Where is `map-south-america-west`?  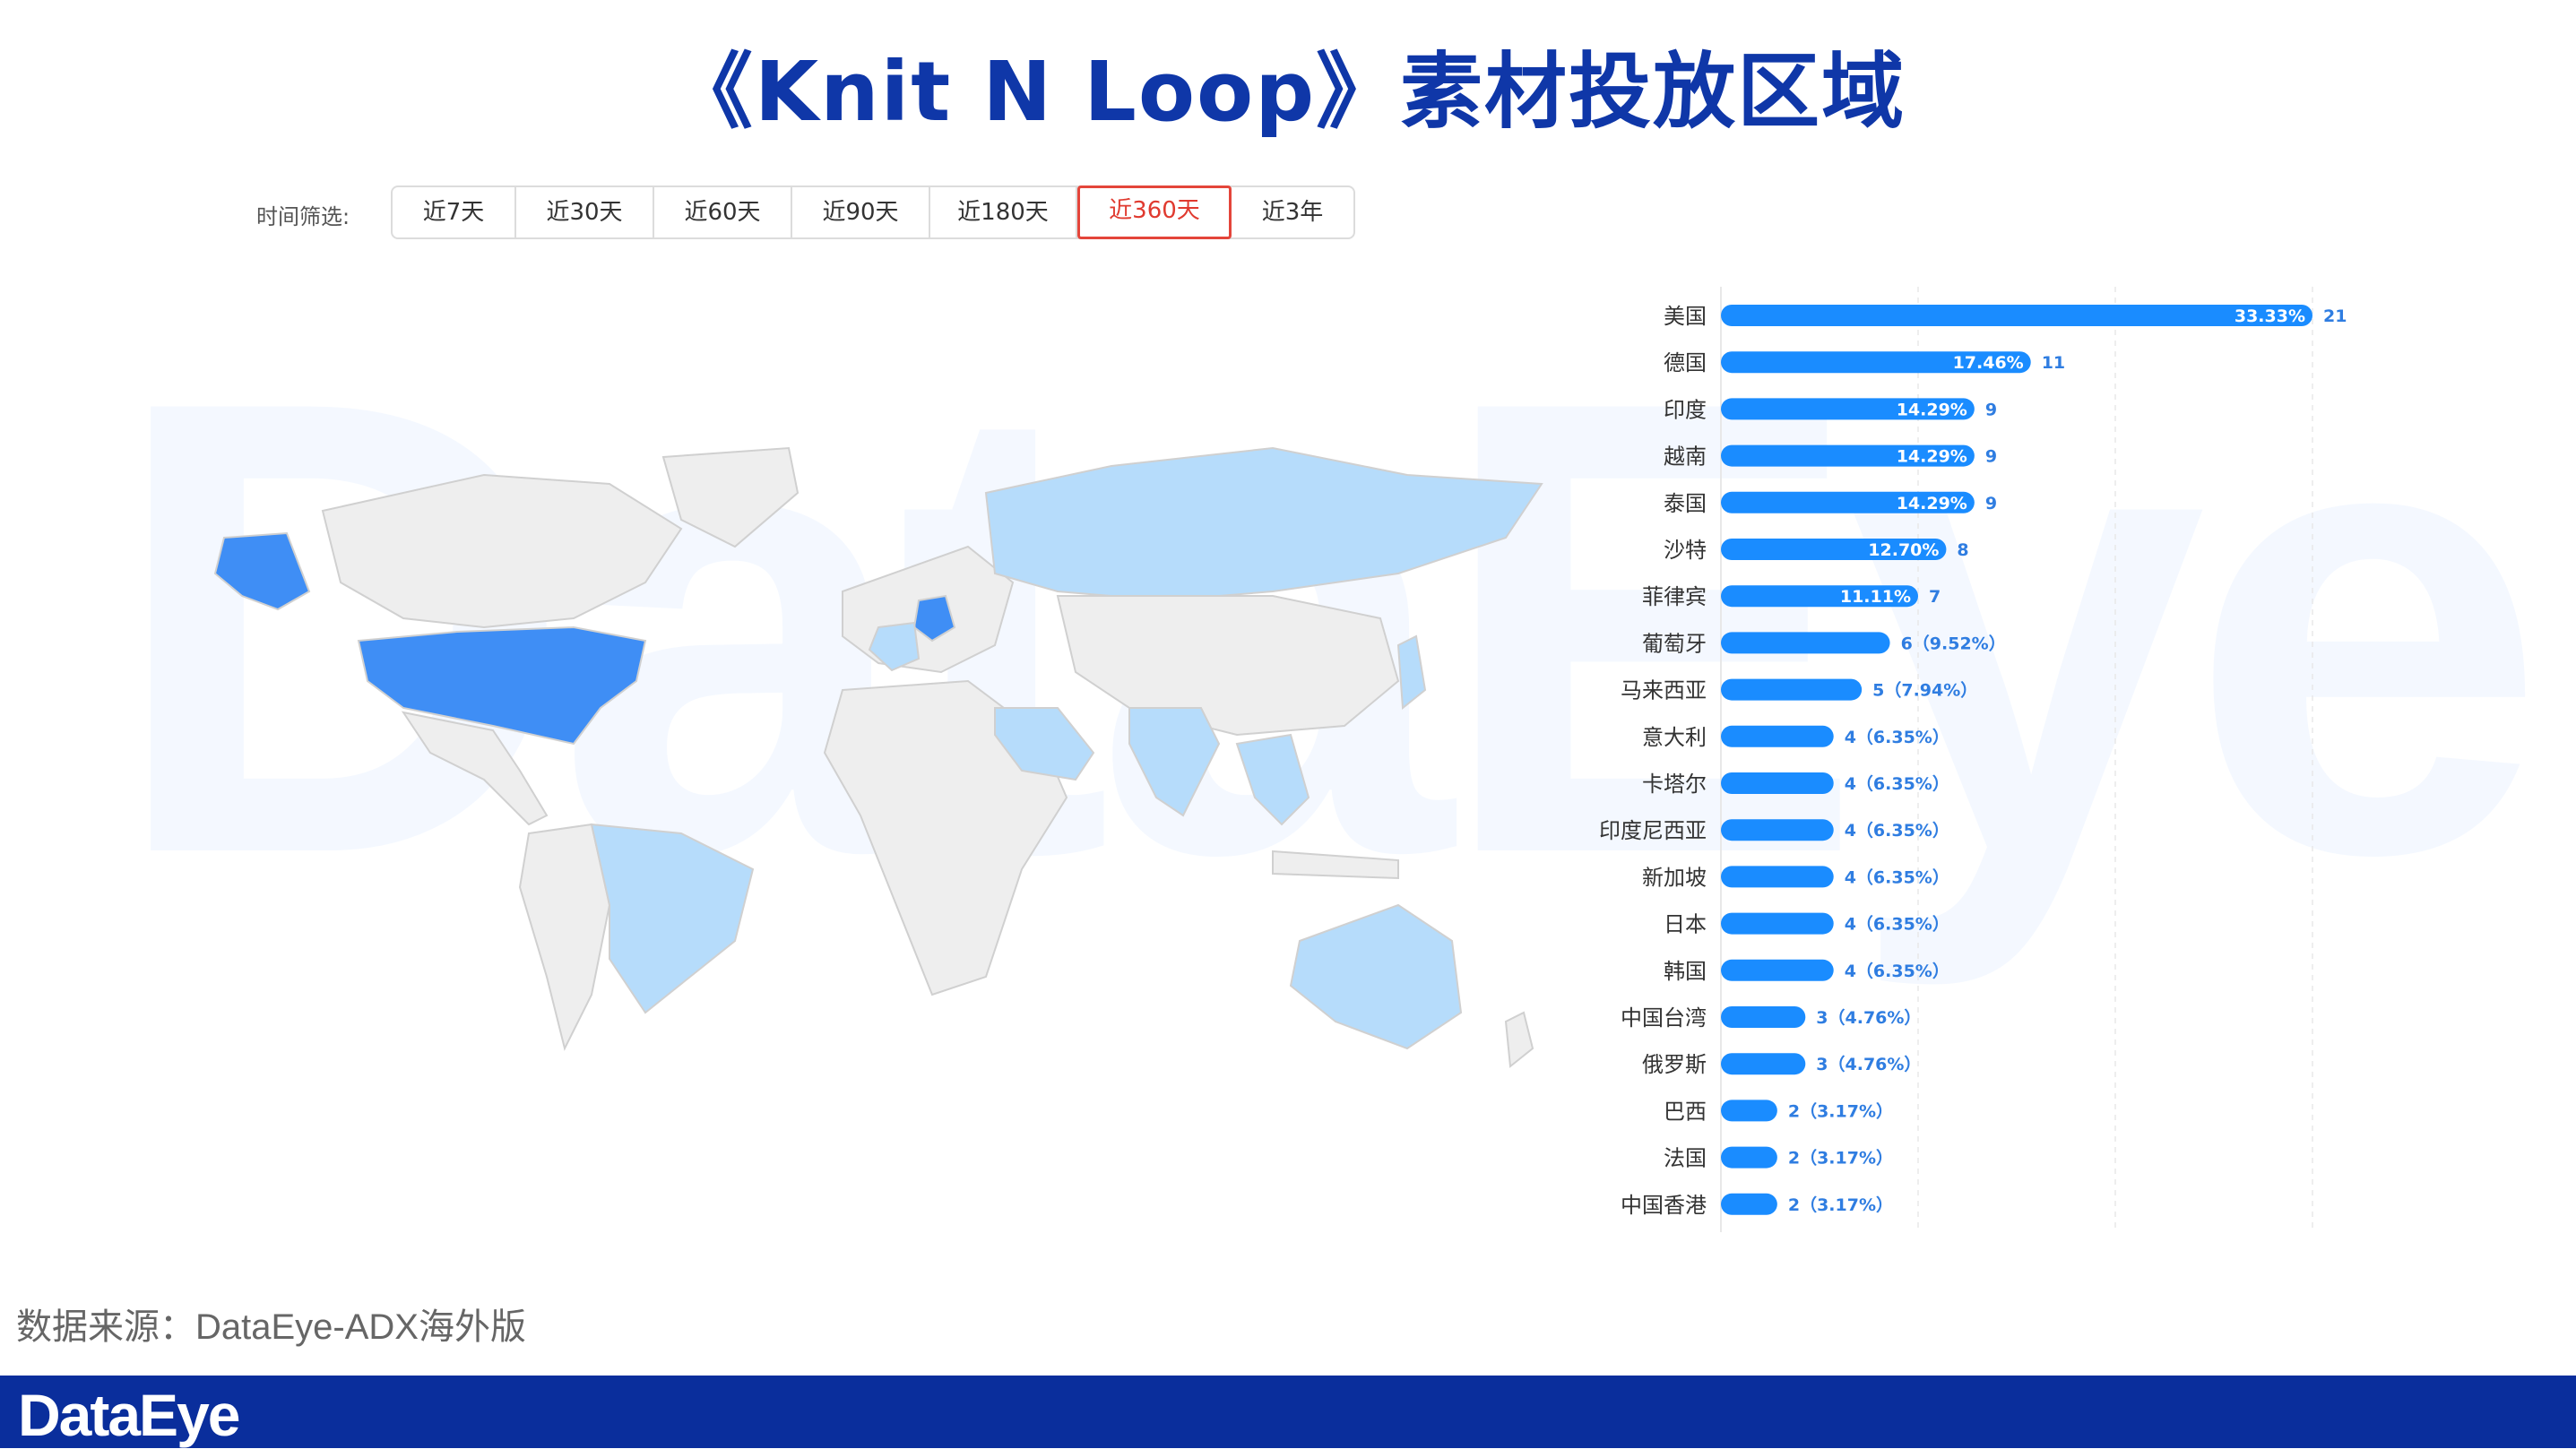 map-south-america-west is located at coordinates (564, 937).